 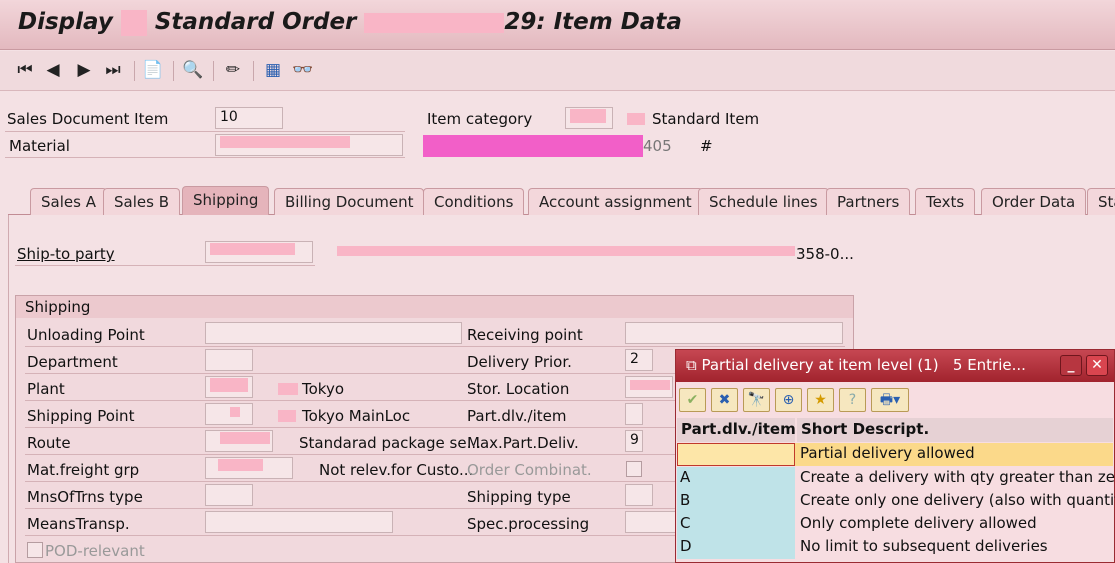 I want to click on route-label: Route, so click(x=49, y=443).